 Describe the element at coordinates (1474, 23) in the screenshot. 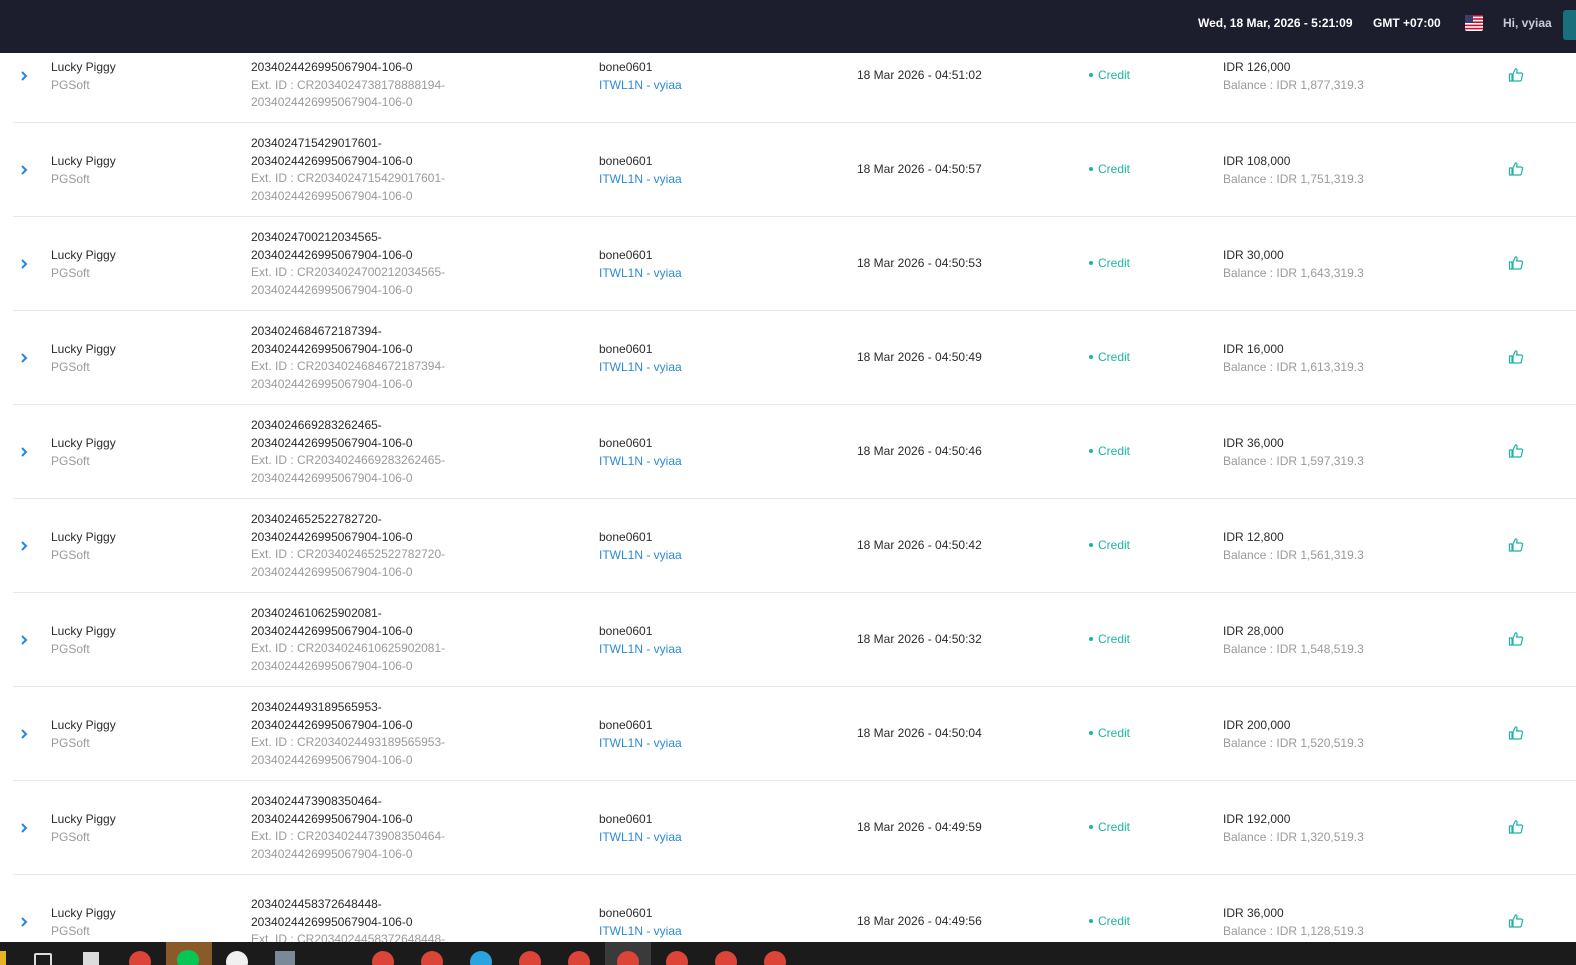

I see `us-flag-icon` at that location.